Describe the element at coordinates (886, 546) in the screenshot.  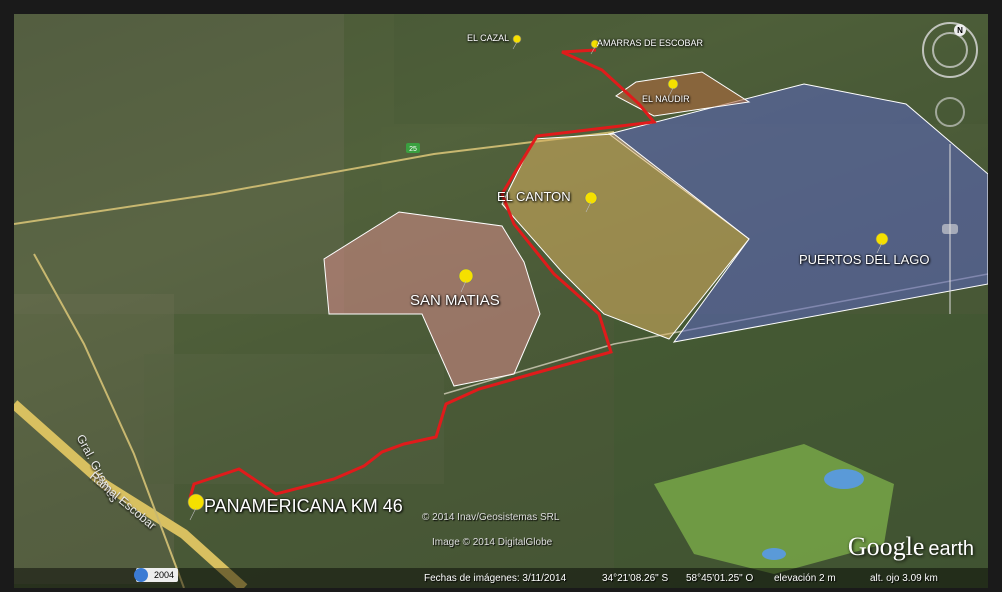
I see `brand-google: Google` at that location.